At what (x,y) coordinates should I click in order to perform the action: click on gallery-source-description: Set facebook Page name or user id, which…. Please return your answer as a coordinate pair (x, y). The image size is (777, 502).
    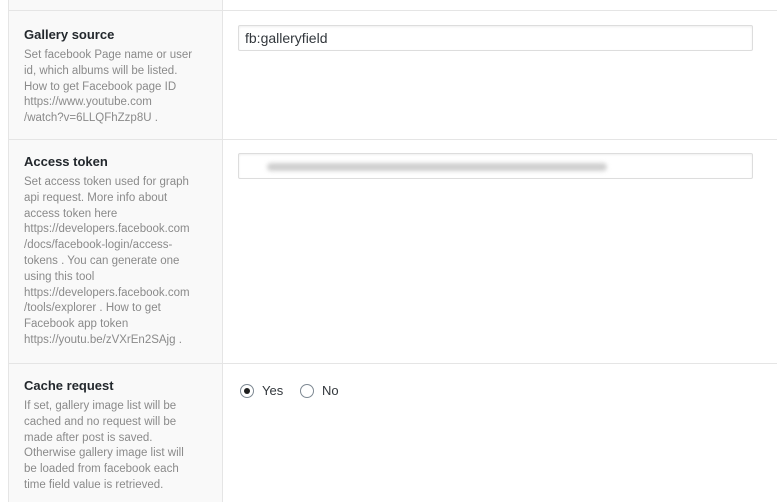
    Looking at the image, I should click on (121, 87).